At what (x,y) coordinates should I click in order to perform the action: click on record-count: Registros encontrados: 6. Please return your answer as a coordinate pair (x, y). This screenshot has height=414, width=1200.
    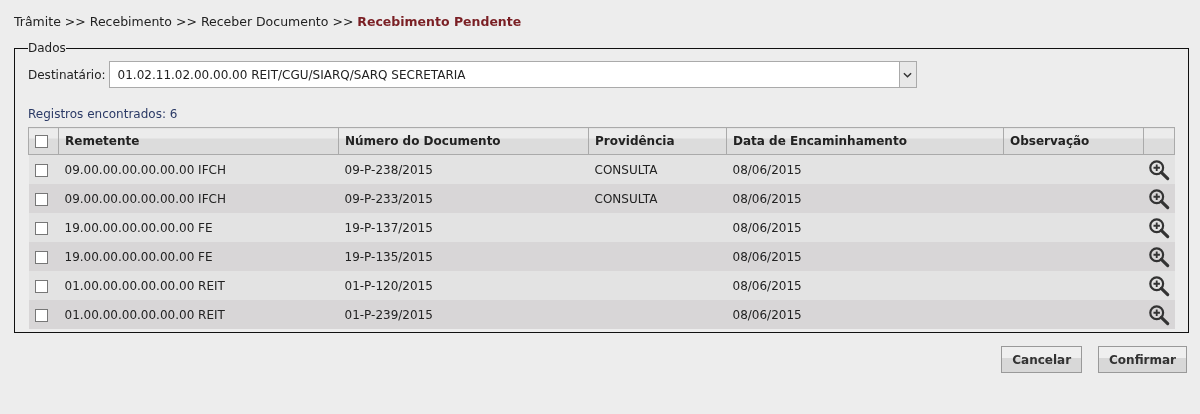
    Looking at the image, I should click on (103, 114).